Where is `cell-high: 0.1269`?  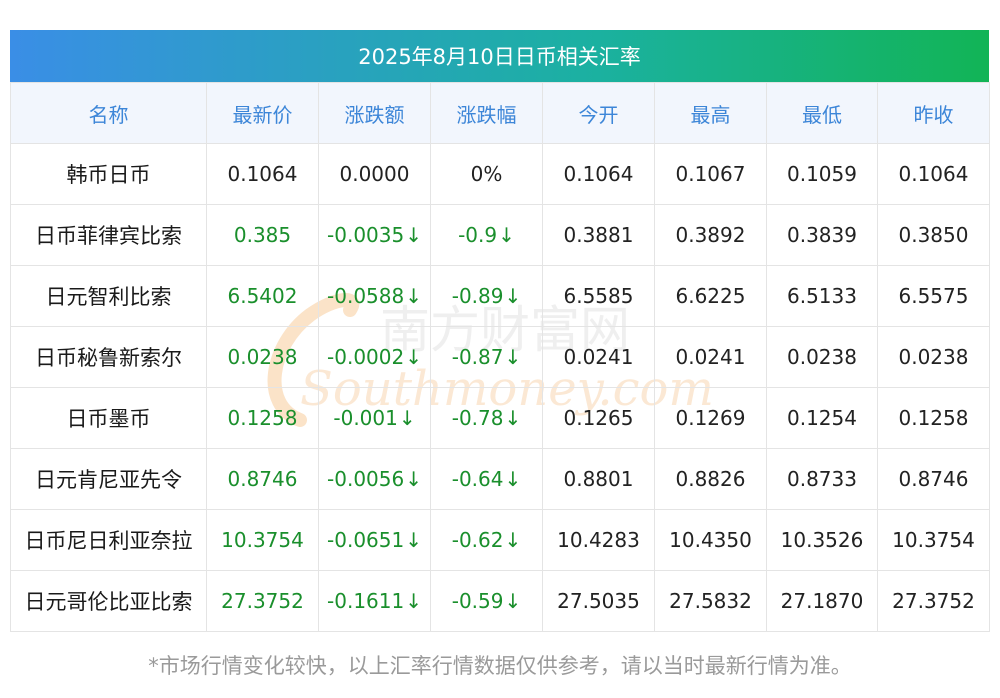 cell-high: 0.1269 is located at coordinates (710, 418).